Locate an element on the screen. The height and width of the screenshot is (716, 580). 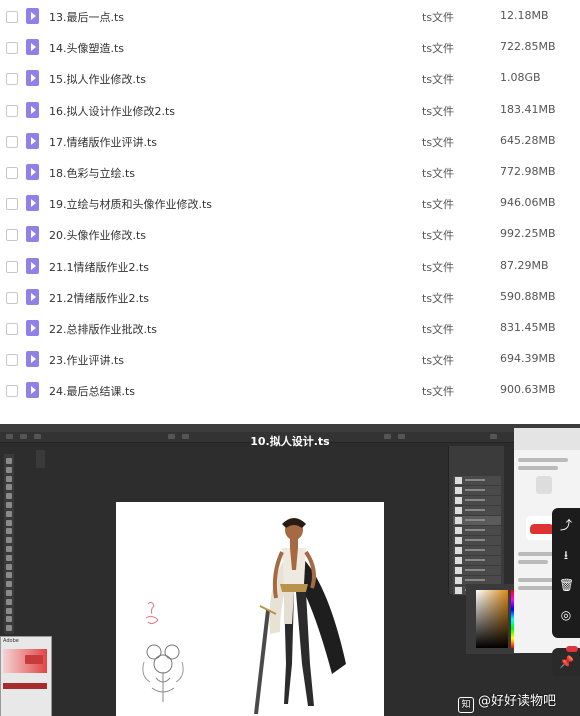
photoshop-tool-options is located at coordinates (40, 459).